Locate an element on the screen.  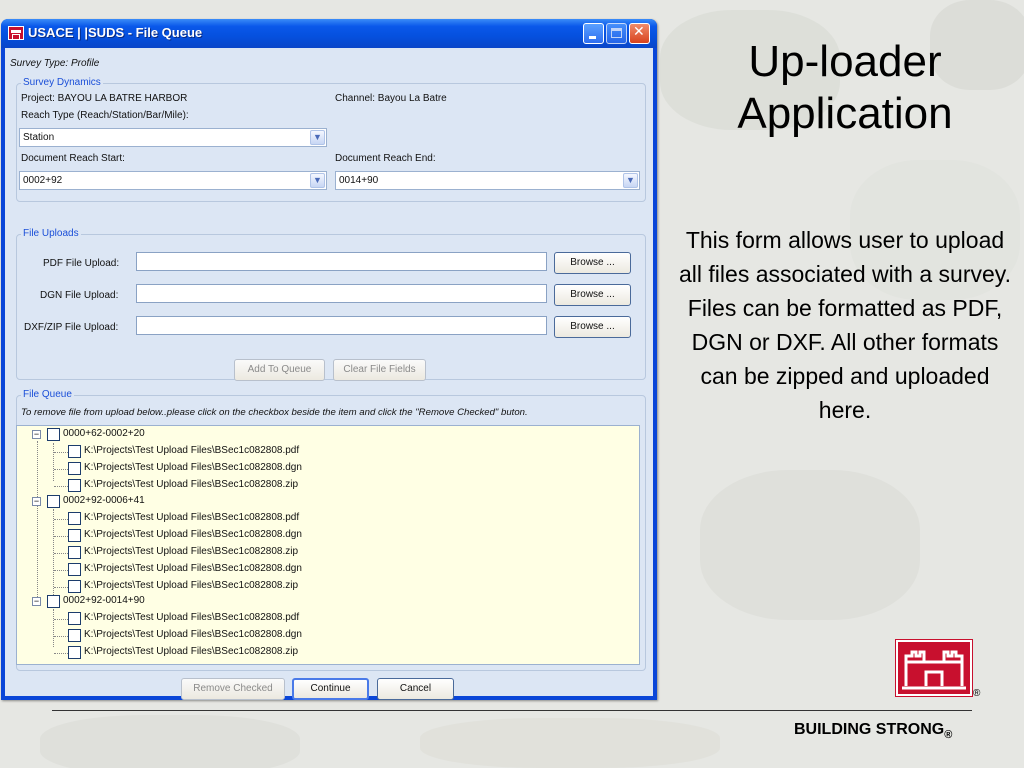
reach-start-select: 0002+92 ▼ is located at coordinates (173, 180).